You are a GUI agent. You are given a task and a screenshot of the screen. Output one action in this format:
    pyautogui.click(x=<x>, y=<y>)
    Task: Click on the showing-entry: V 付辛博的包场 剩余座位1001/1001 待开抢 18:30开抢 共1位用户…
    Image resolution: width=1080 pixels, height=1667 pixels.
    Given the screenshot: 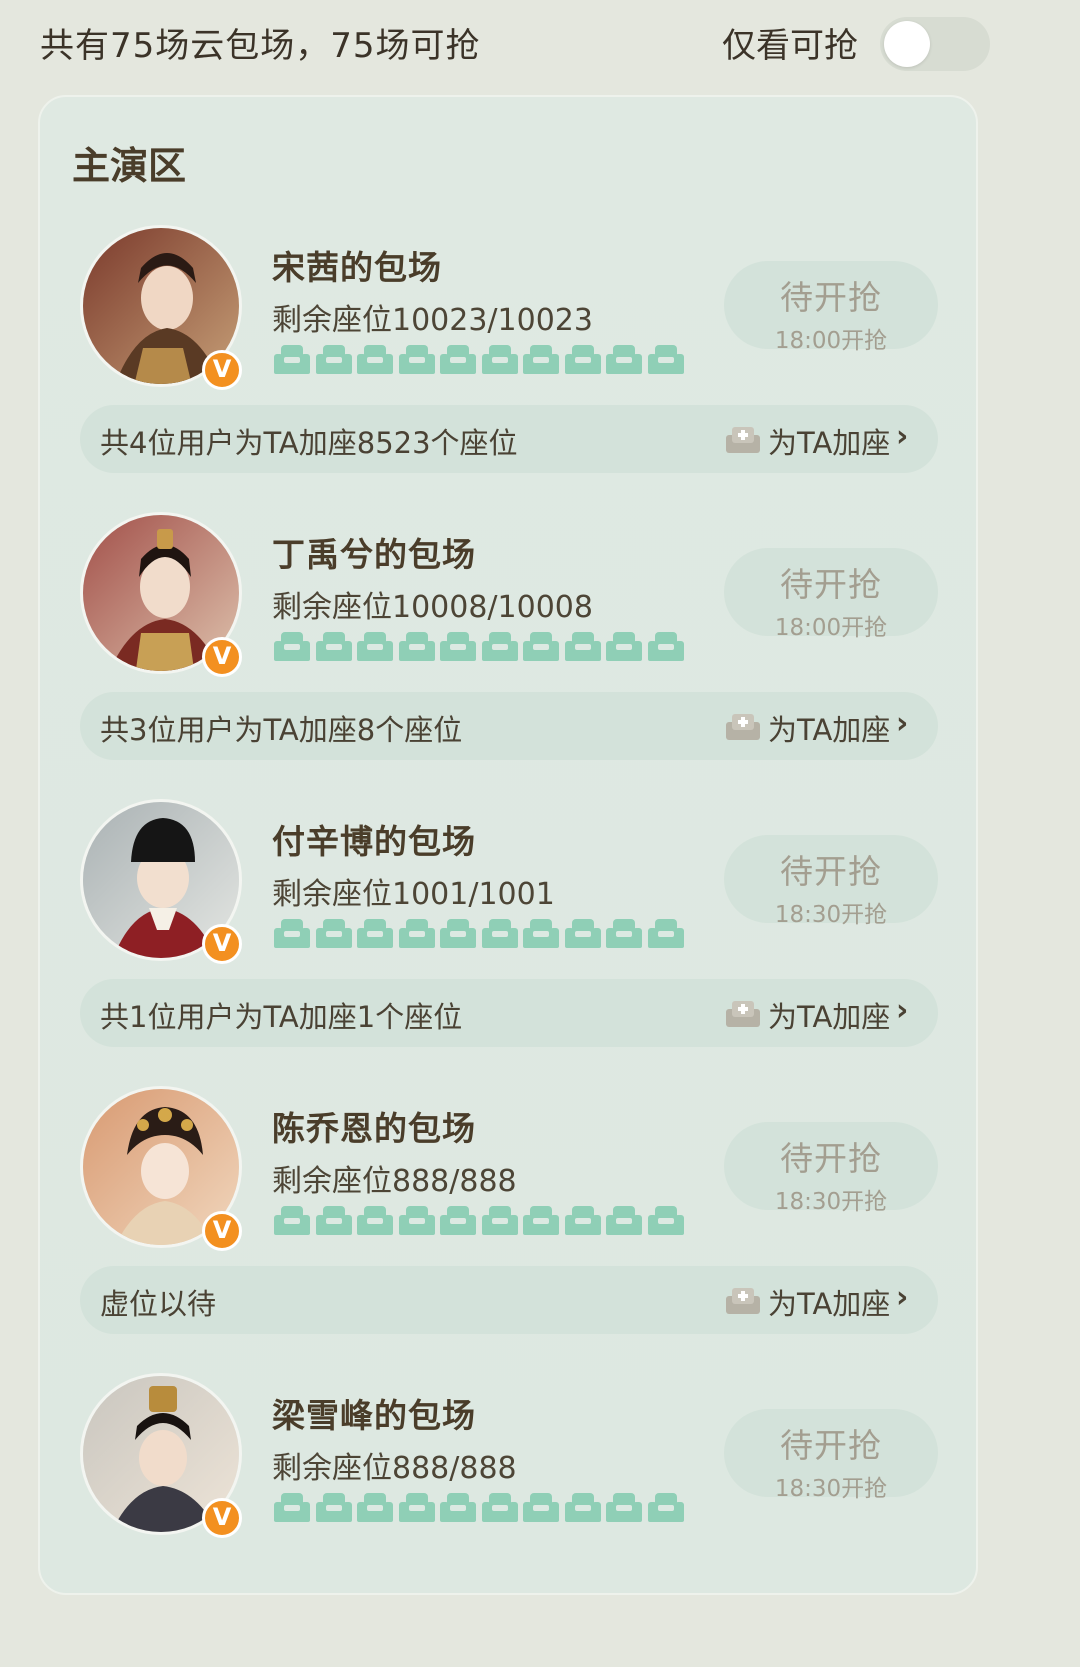 What is the action you would take?
    pyautogui.click(x=510, y=942)
    